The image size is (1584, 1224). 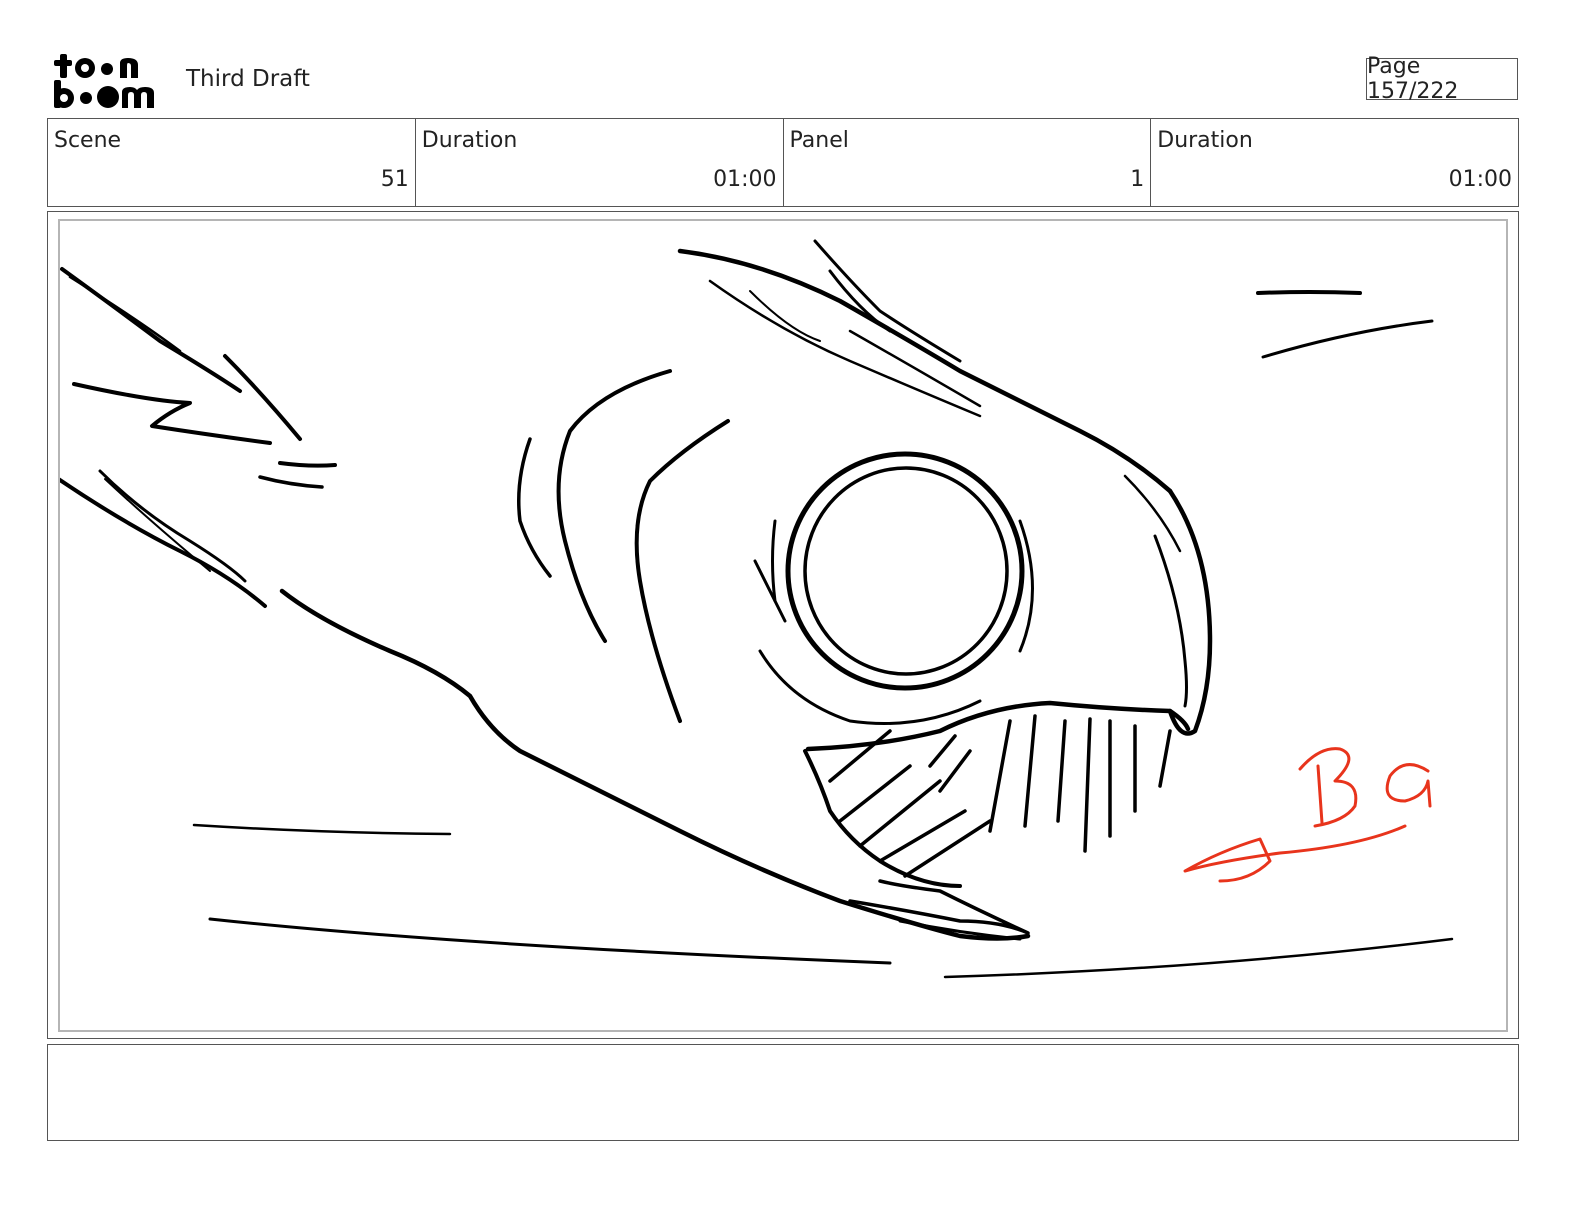 What do you see at coordinates (968, 162) in the screenshot?
I see `panel-cell: Panel 1` at bounding box center [968, 162].